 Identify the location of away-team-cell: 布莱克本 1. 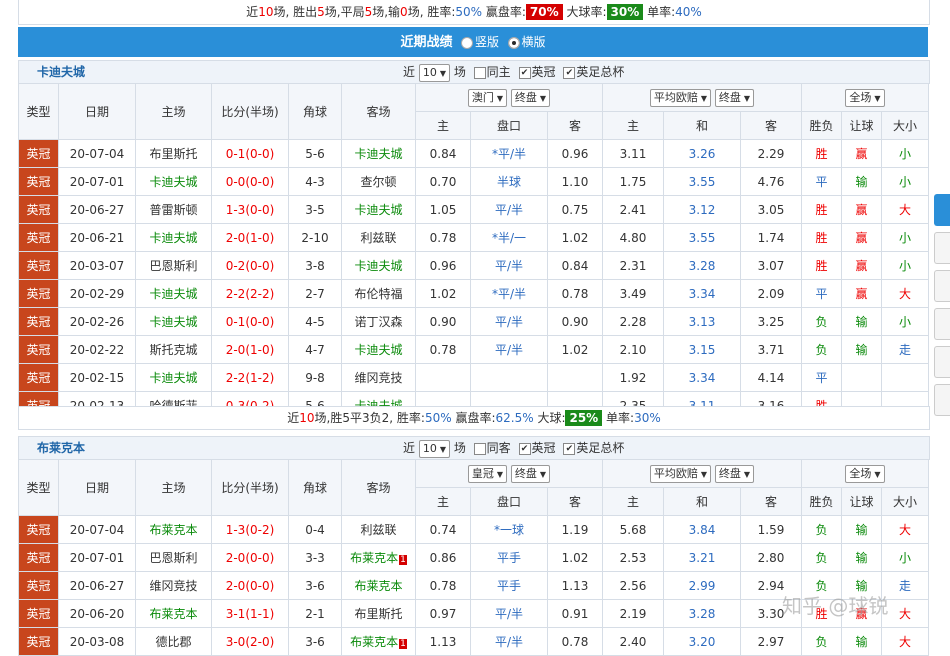
(378, 557).